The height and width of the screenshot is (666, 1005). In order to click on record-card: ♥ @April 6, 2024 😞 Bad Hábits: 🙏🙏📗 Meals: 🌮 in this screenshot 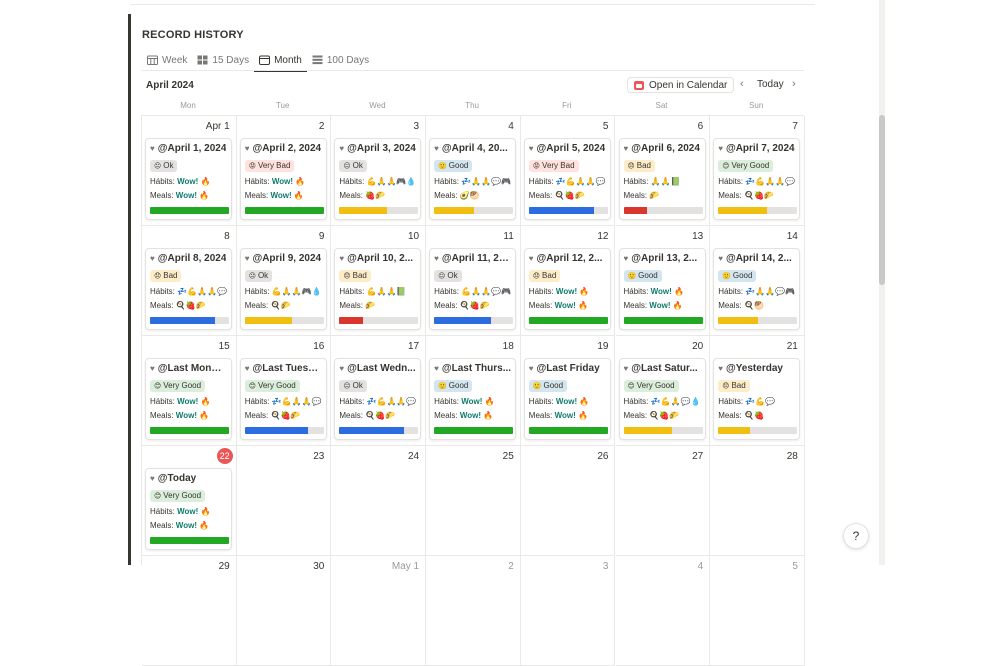, I will do `click(662, 179)`.